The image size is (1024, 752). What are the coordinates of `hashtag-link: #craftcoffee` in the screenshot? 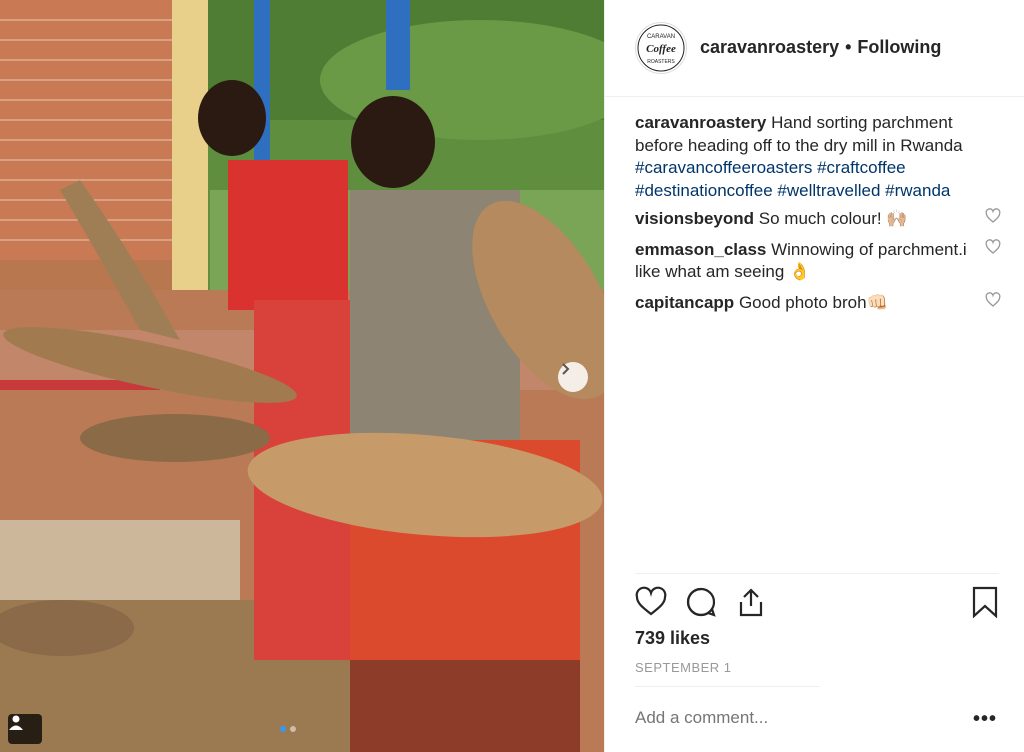 It's located at (861, 167).